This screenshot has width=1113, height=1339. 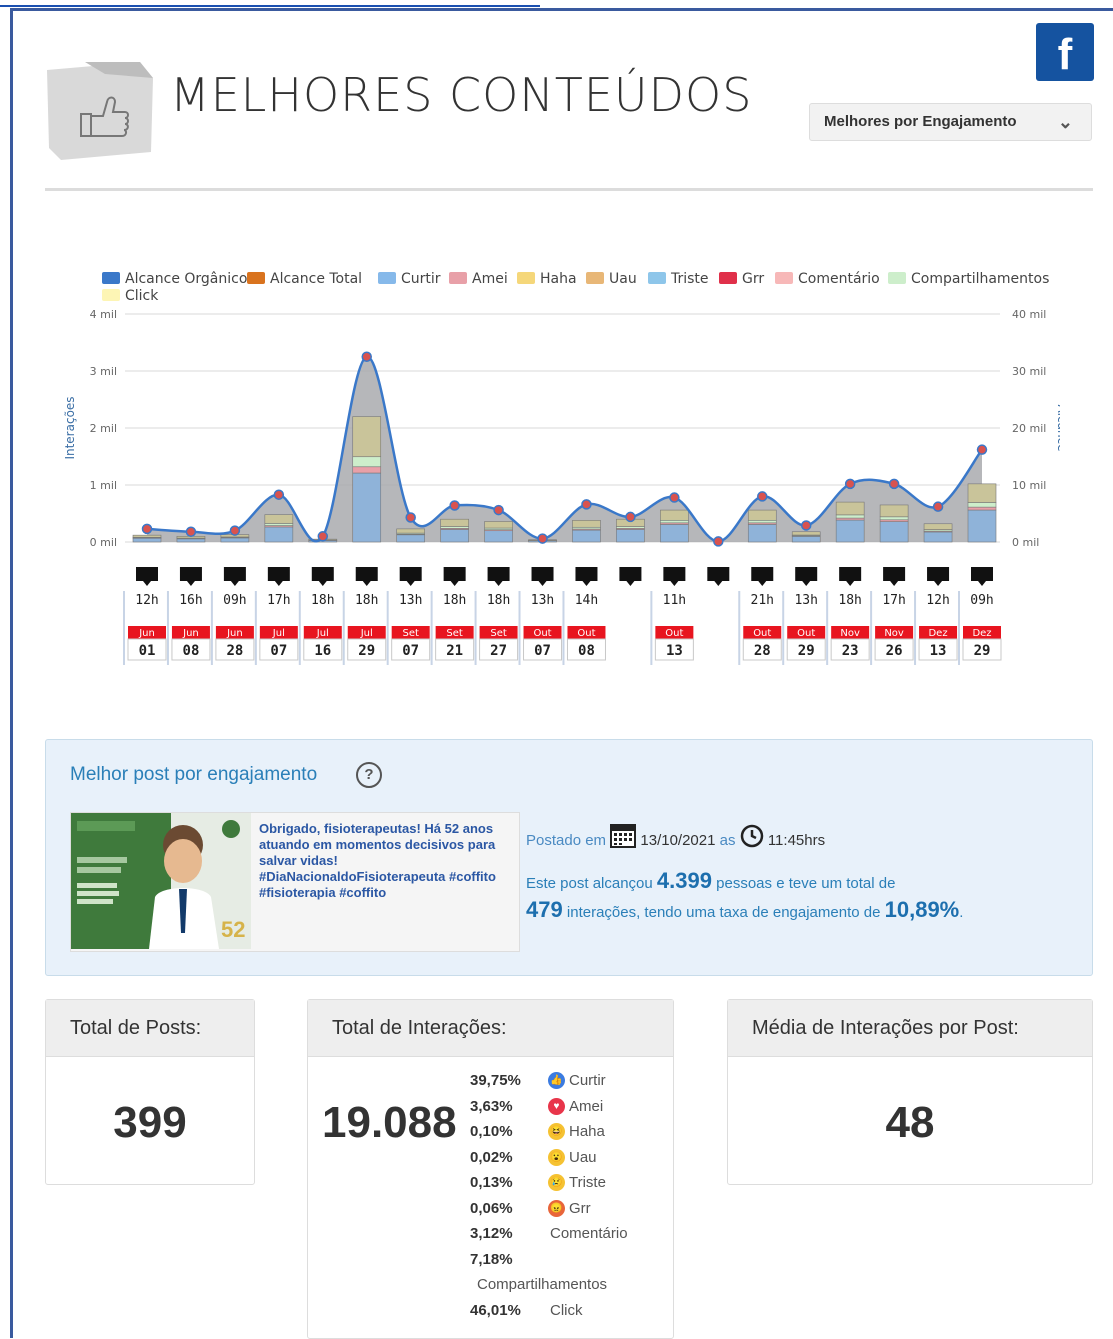 I want to click on post-day: 08, so click(x=586, y=651).